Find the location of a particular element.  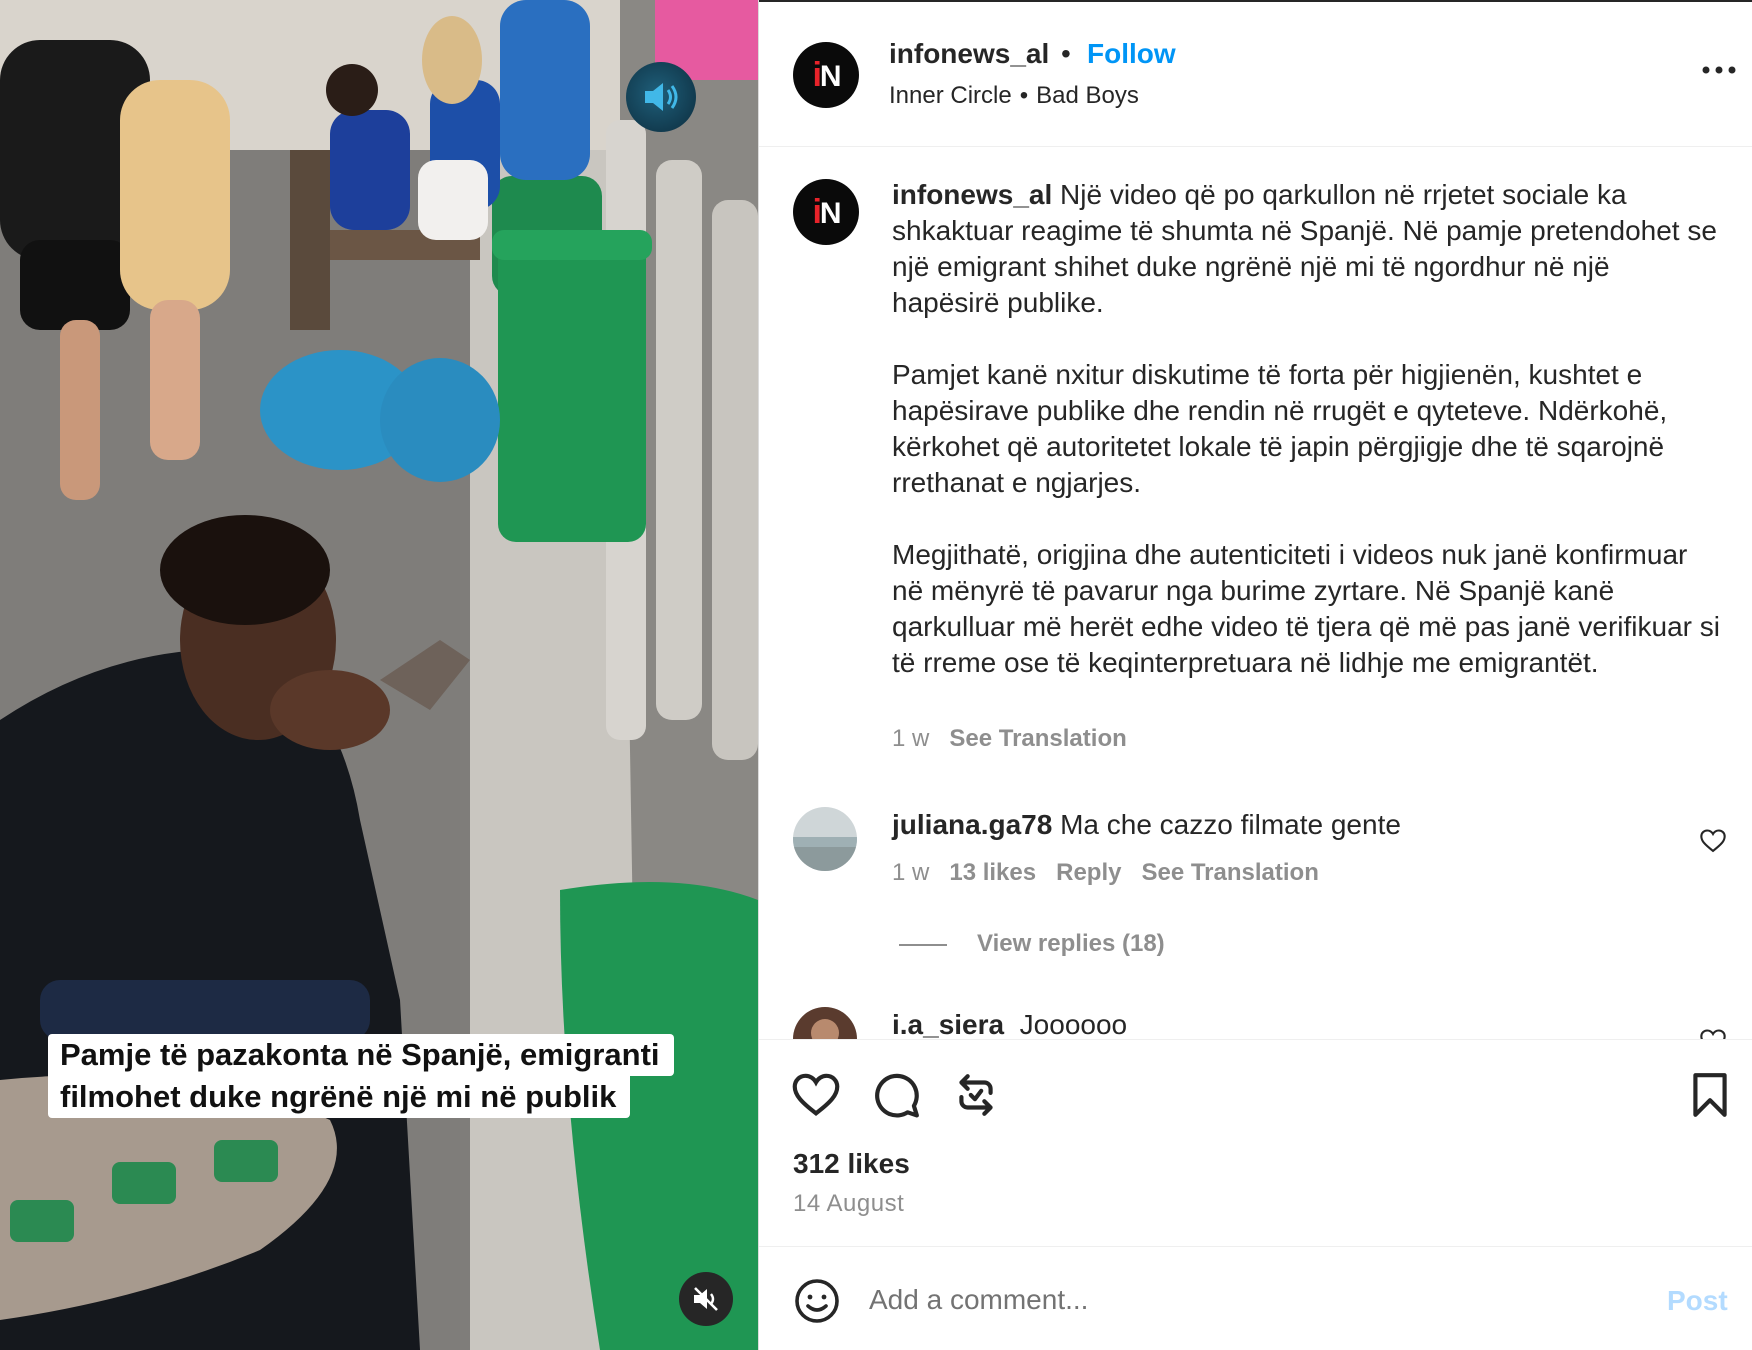

comment-icon is located at coordinates (896, 1095).